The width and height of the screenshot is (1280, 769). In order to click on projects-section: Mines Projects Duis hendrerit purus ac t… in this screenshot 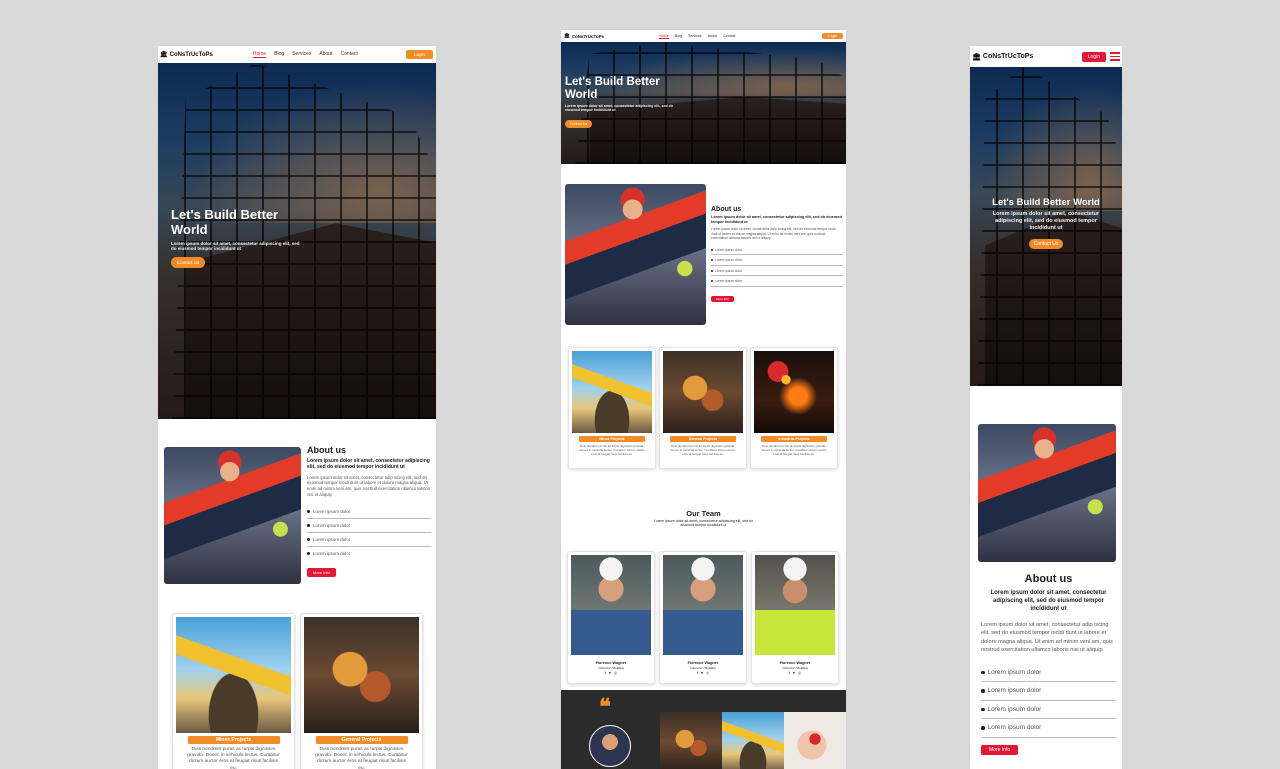, I will do `click(703, 414)`.